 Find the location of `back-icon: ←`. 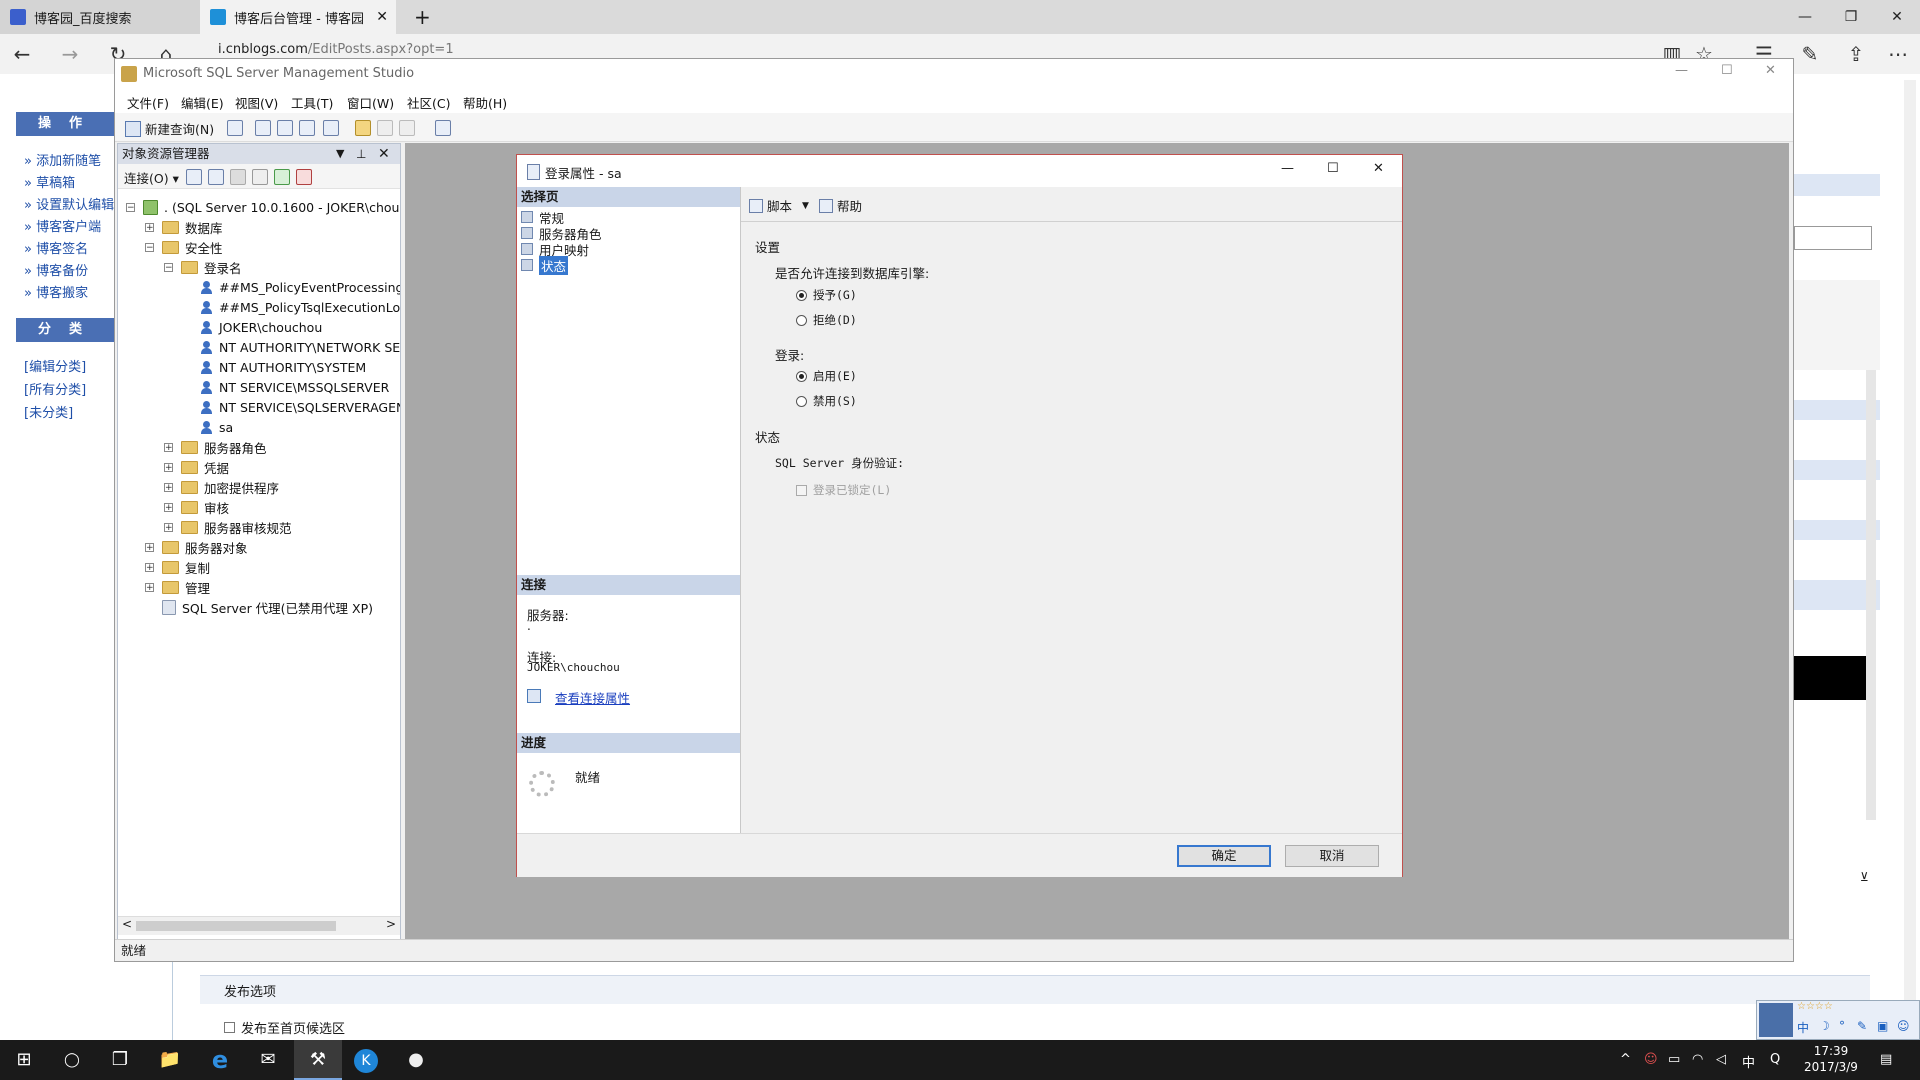

back-icon: ← is located at coordinates (22, 54).